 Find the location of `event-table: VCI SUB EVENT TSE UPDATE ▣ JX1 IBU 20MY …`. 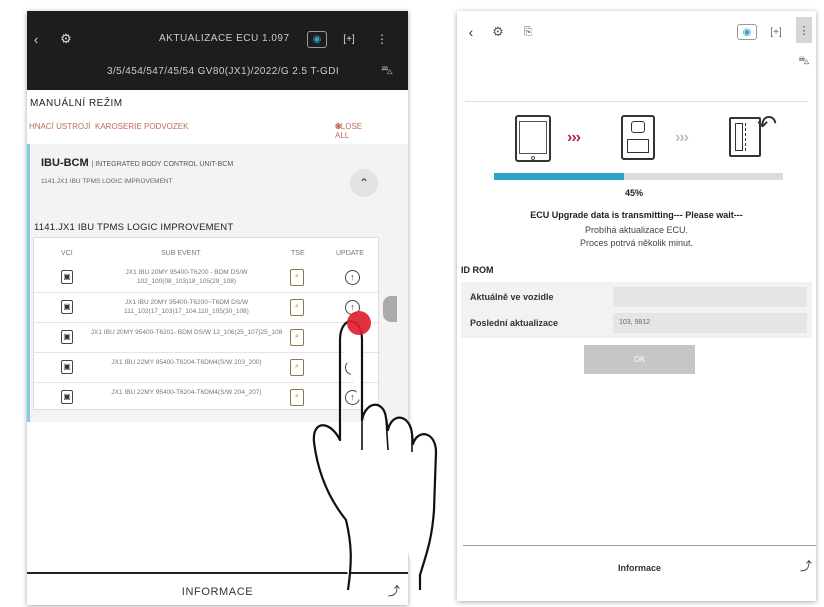

event-table: VCI SUB EVENT TSE UPDATE ▣ JX1 IBU 20MY … is located at coordinates (206, 325).